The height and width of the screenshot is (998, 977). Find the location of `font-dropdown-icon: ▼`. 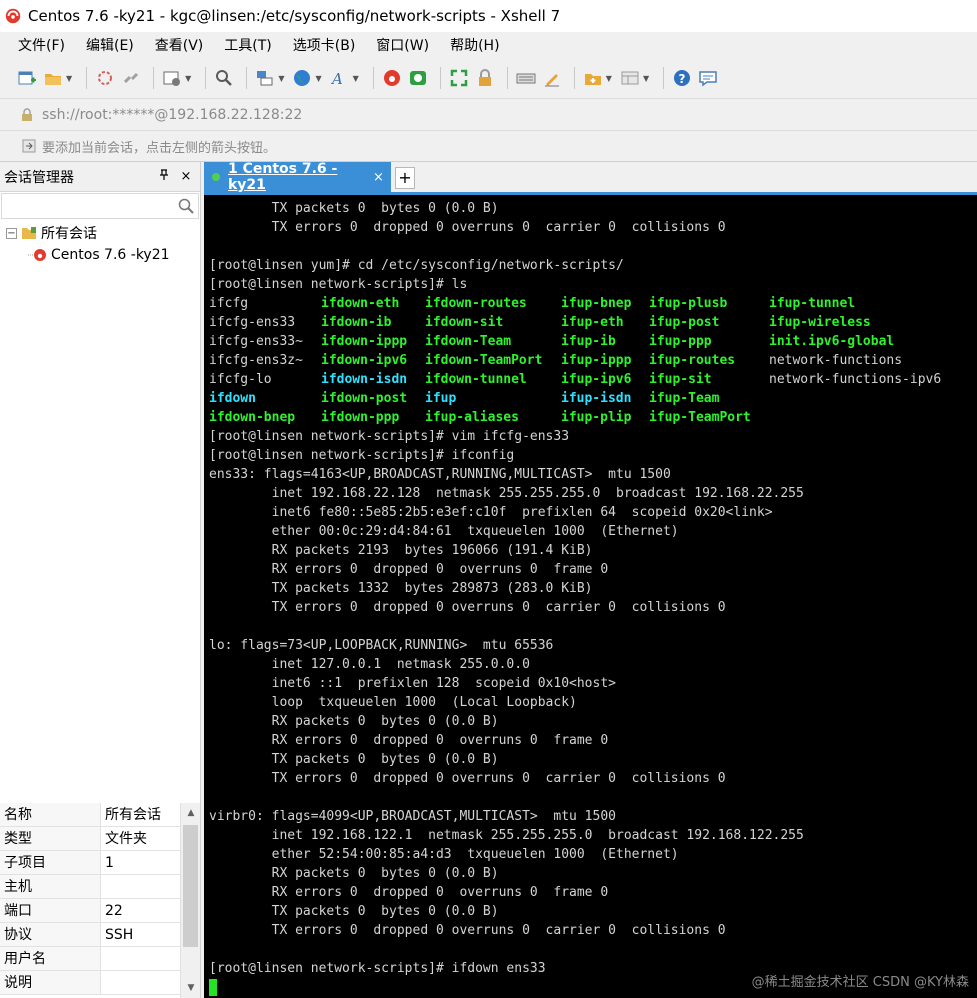

font-dropdown-icon: ▼ is located at coordinates (356, 78).